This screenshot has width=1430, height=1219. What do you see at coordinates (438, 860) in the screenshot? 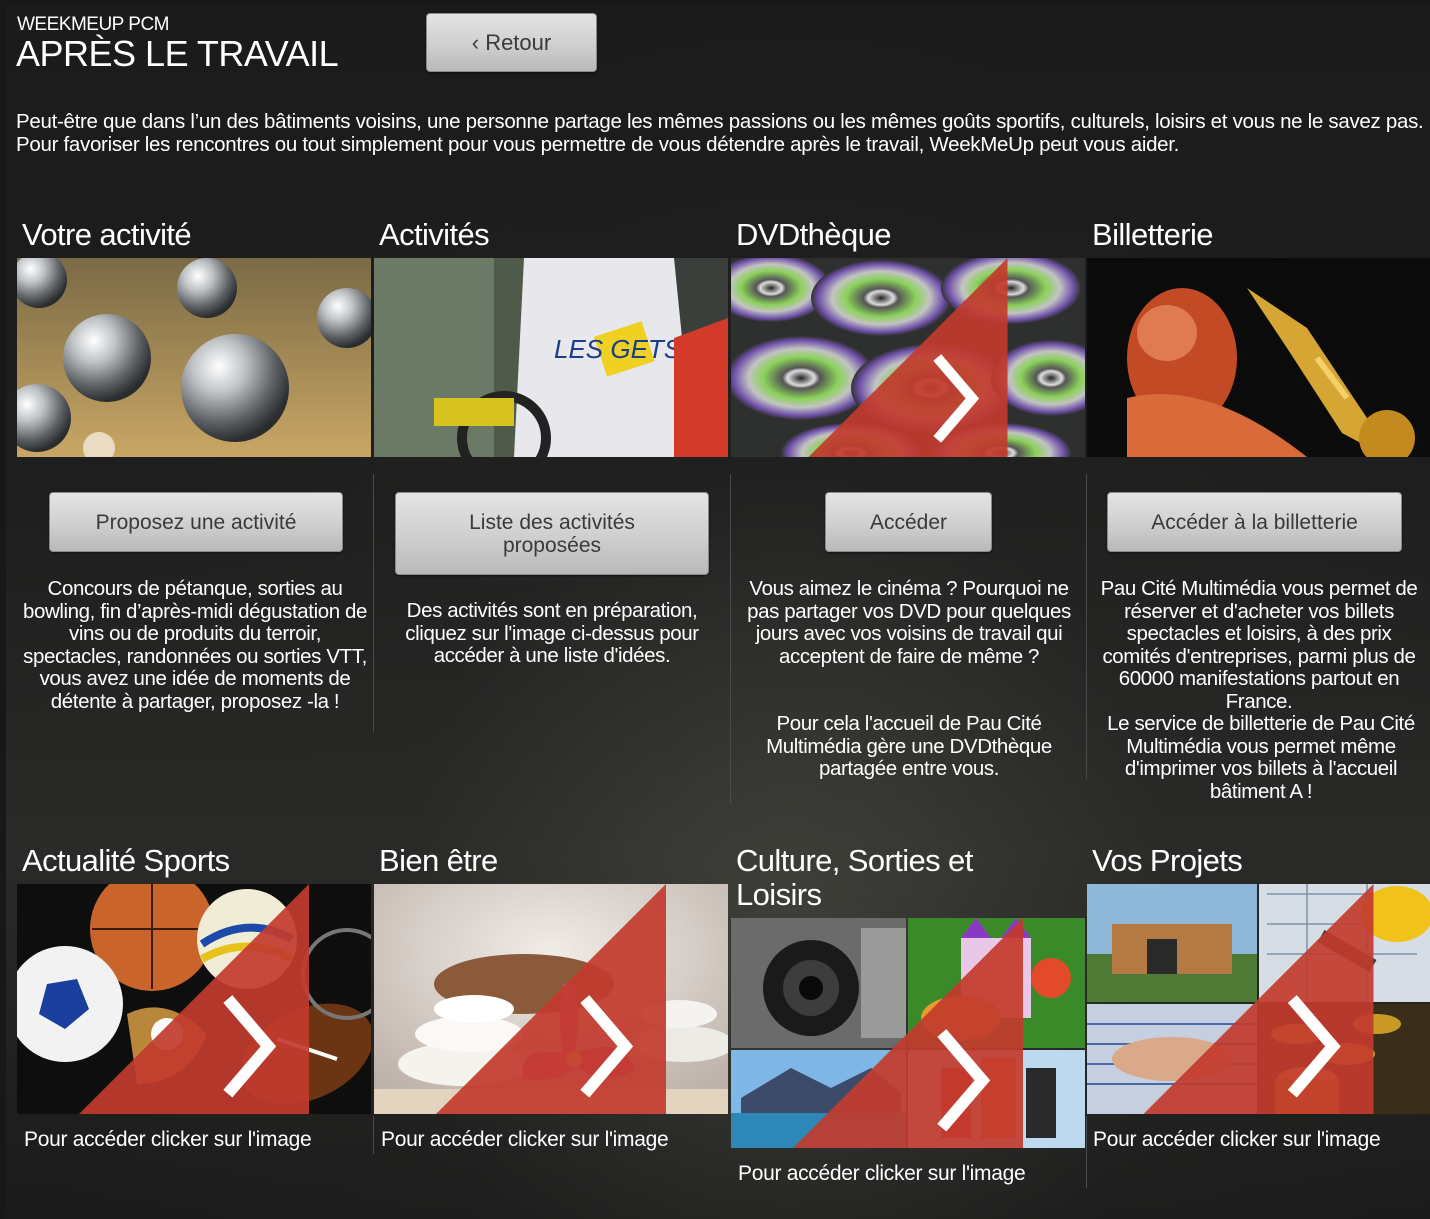
I see `title-bien-etre: Bien être` at bounding box center [438, 860].